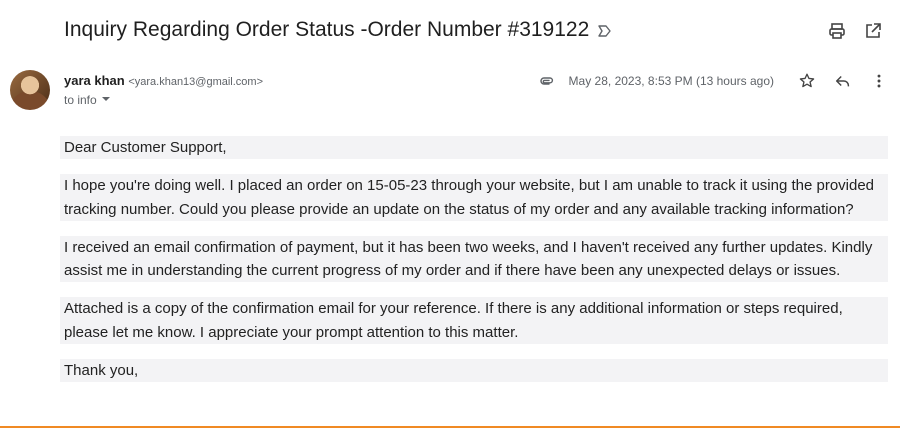 Image resolution: width=900 pixels, height=428 pixels. What do you see at coordinates (855, 31) in the screenshot?
I see `top-actions` at bounding box center [855, 31].